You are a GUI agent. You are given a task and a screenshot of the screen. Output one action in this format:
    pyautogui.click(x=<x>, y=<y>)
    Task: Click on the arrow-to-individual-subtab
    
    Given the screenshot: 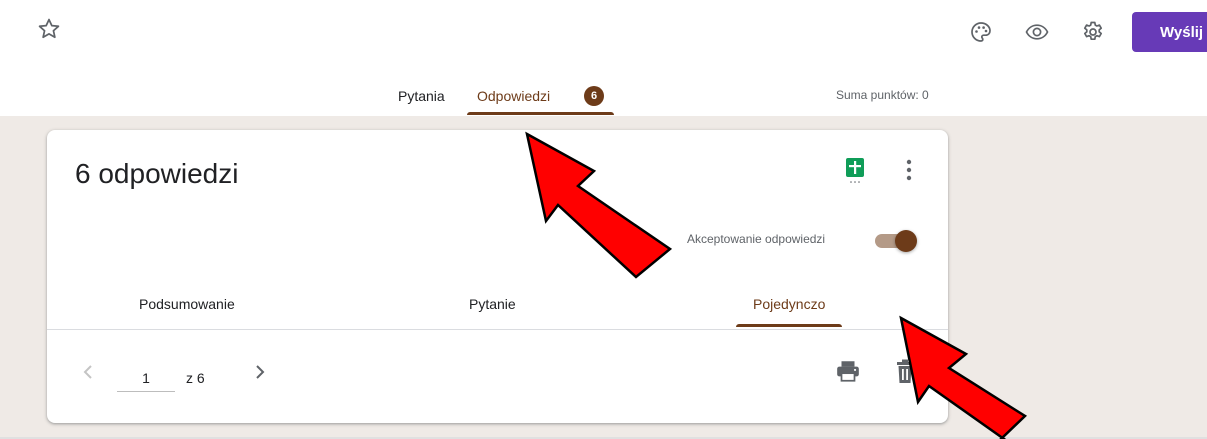 What is the action you would take?
    pyautogui.click(x=963, y=377)
    